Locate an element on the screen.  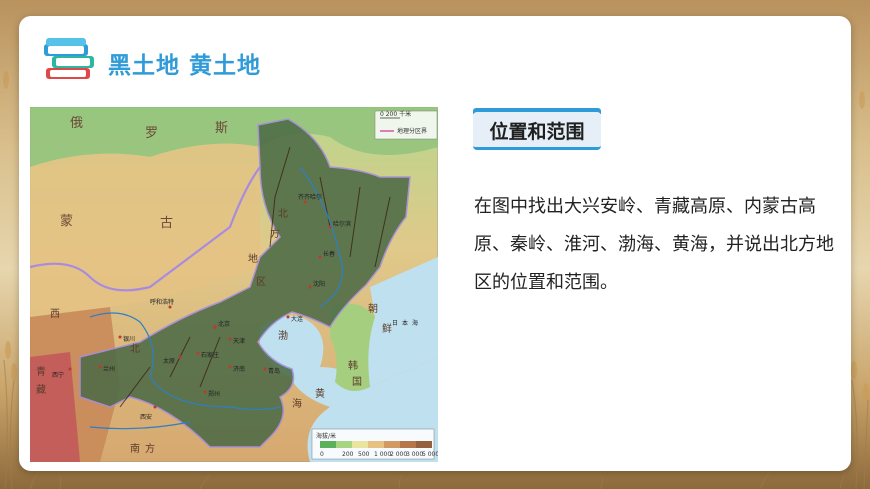
map-label-mongolia-2: 古 is located at coordinates (166, 223).